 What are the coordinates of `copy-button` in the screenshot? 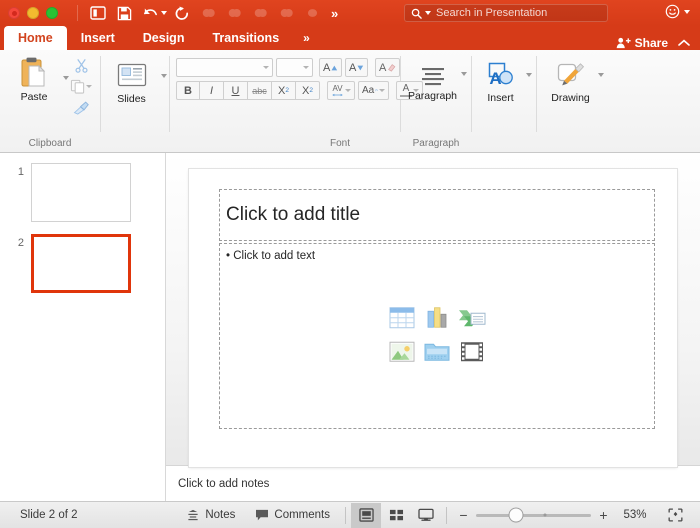 It's located at (81, 86).